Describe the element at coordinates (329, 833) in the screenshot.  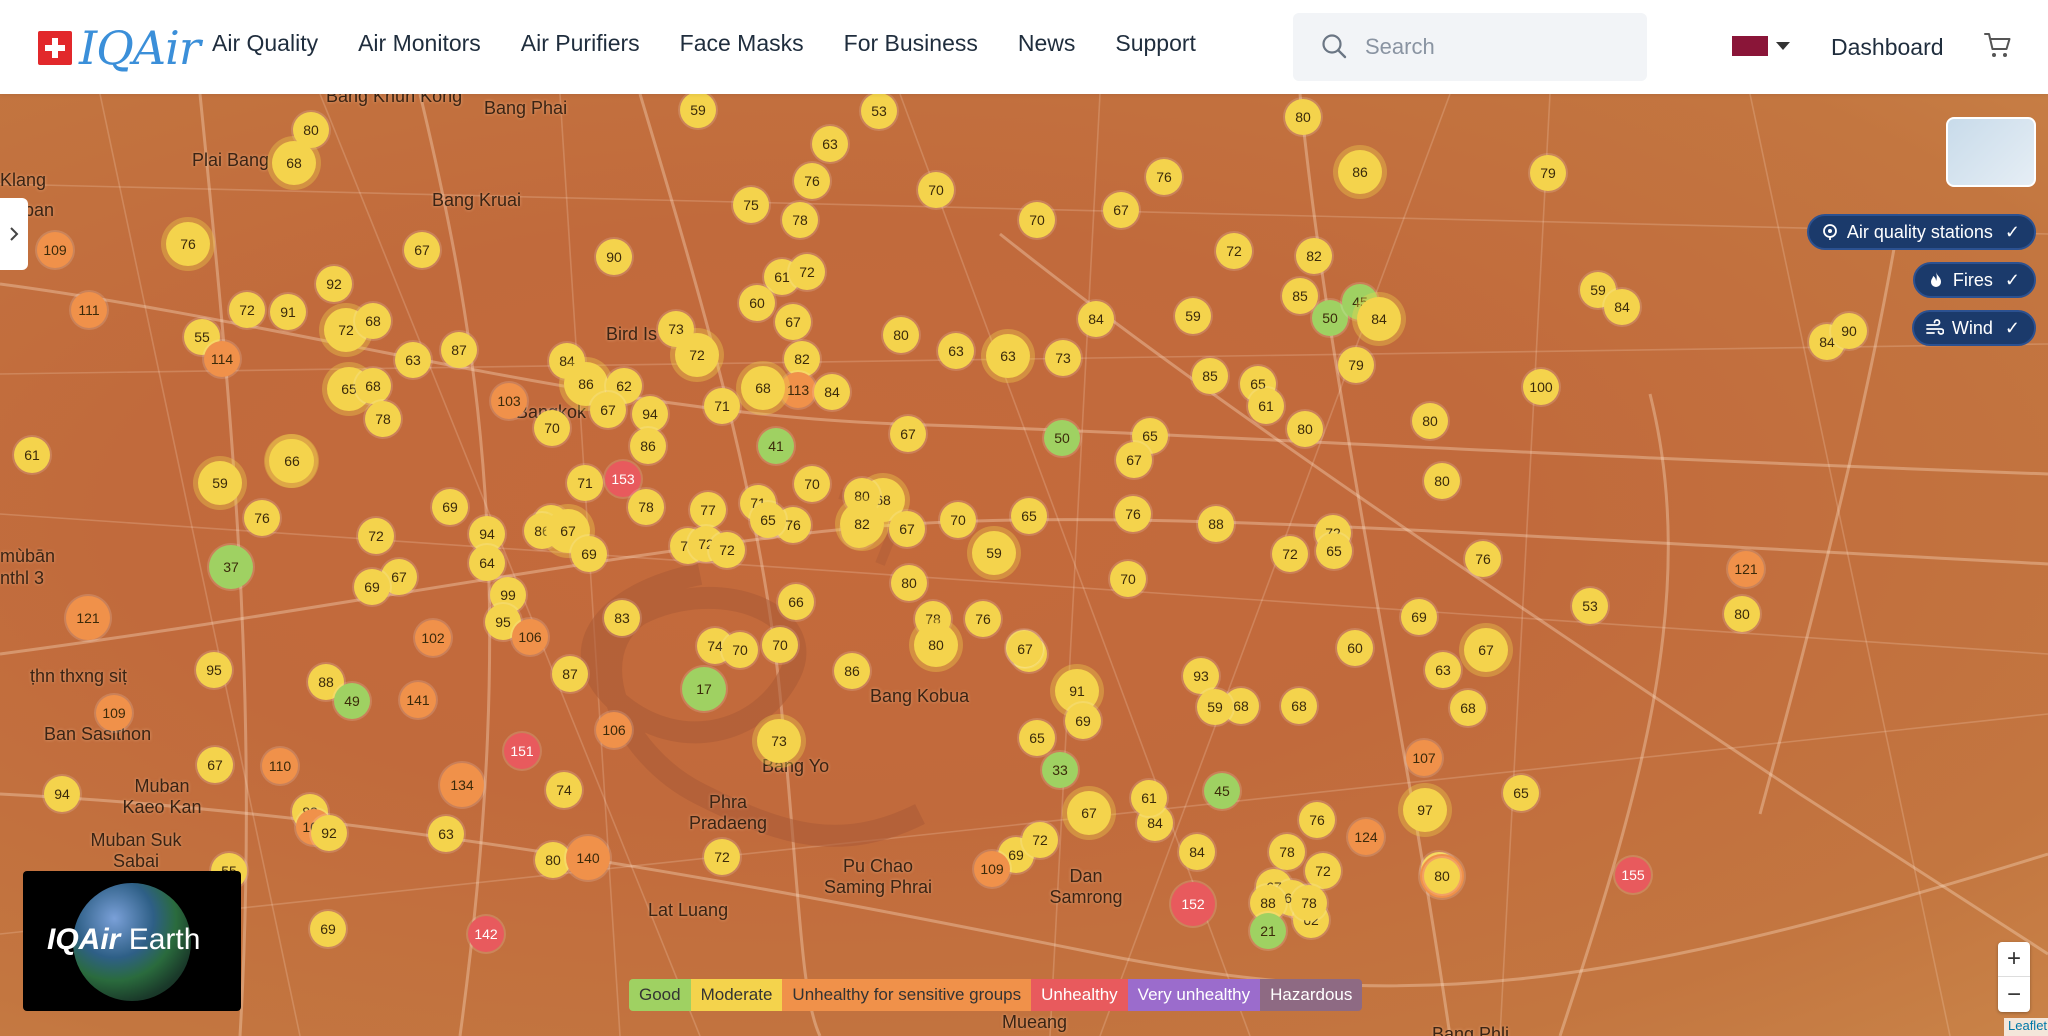
I see `station-marker: 92` at that location.